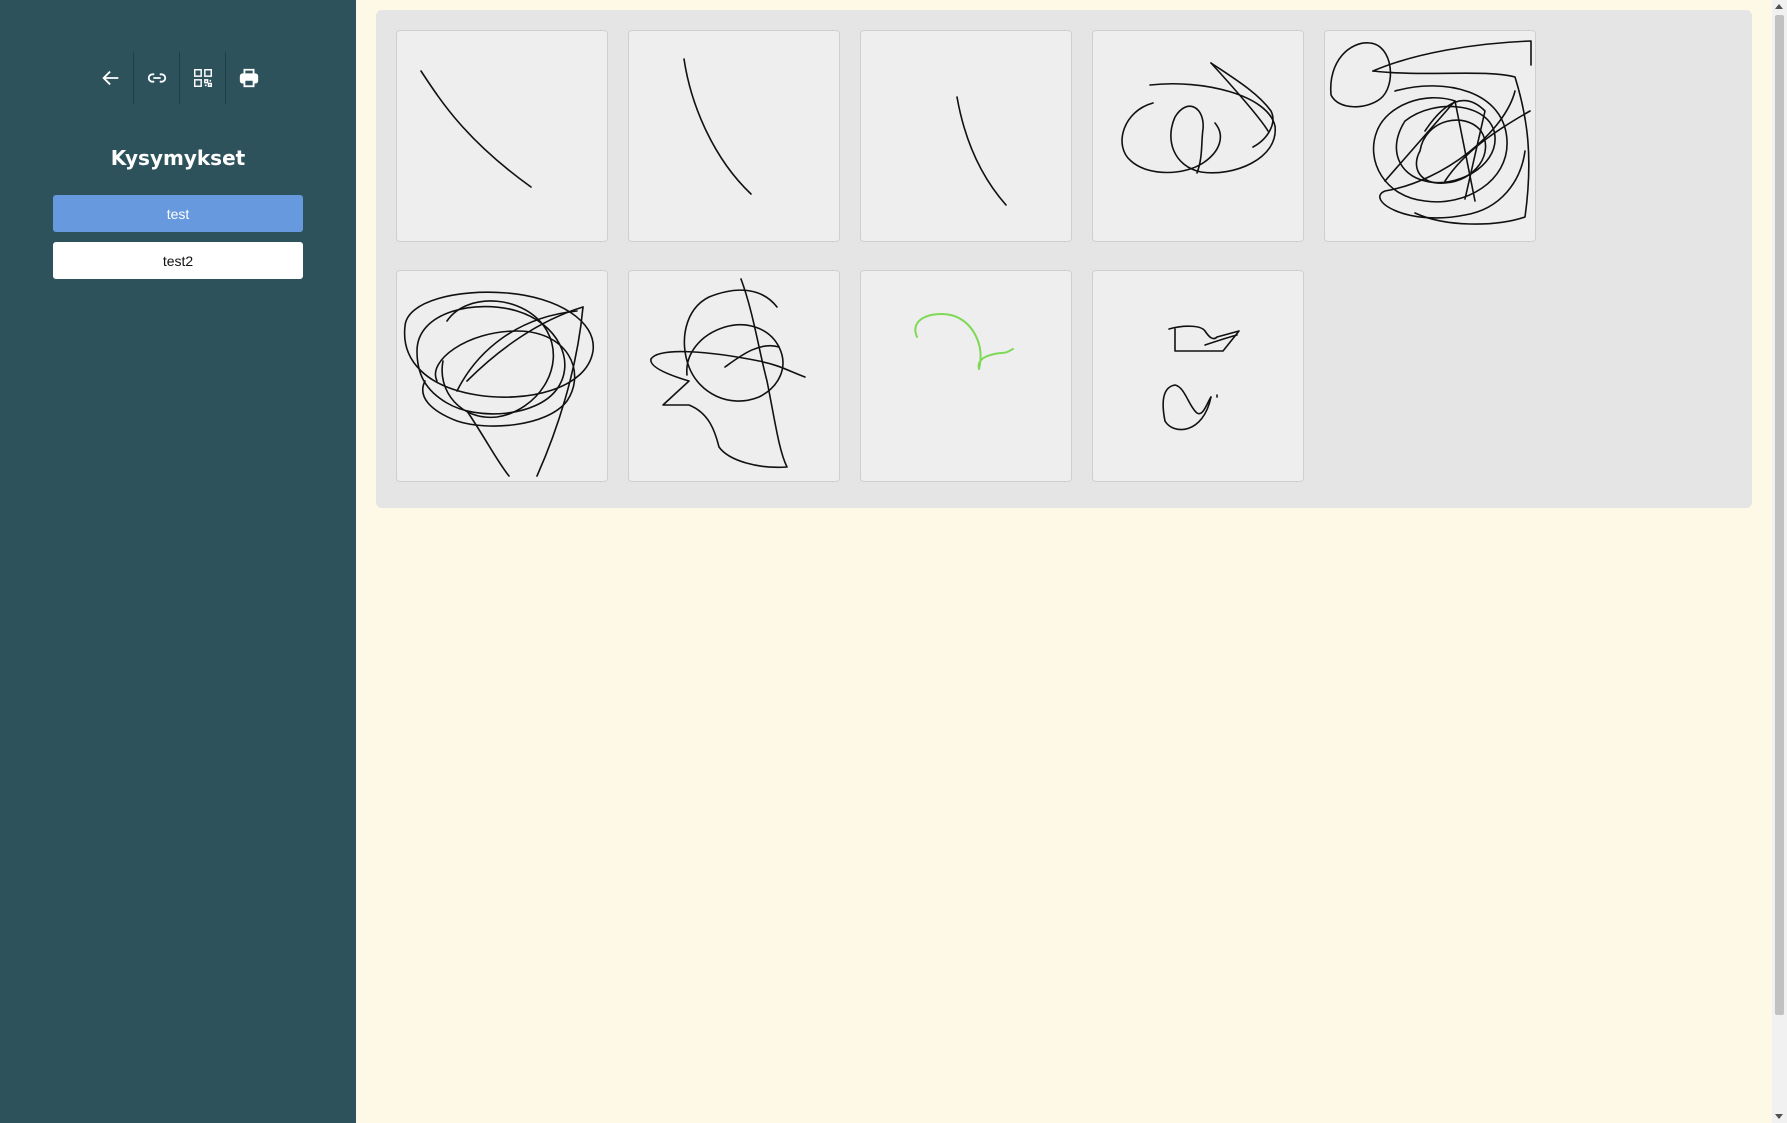 The width and height of the screenshot is (1787, 1123). I want to click on sidebar-toolbar, so click(179, 78).